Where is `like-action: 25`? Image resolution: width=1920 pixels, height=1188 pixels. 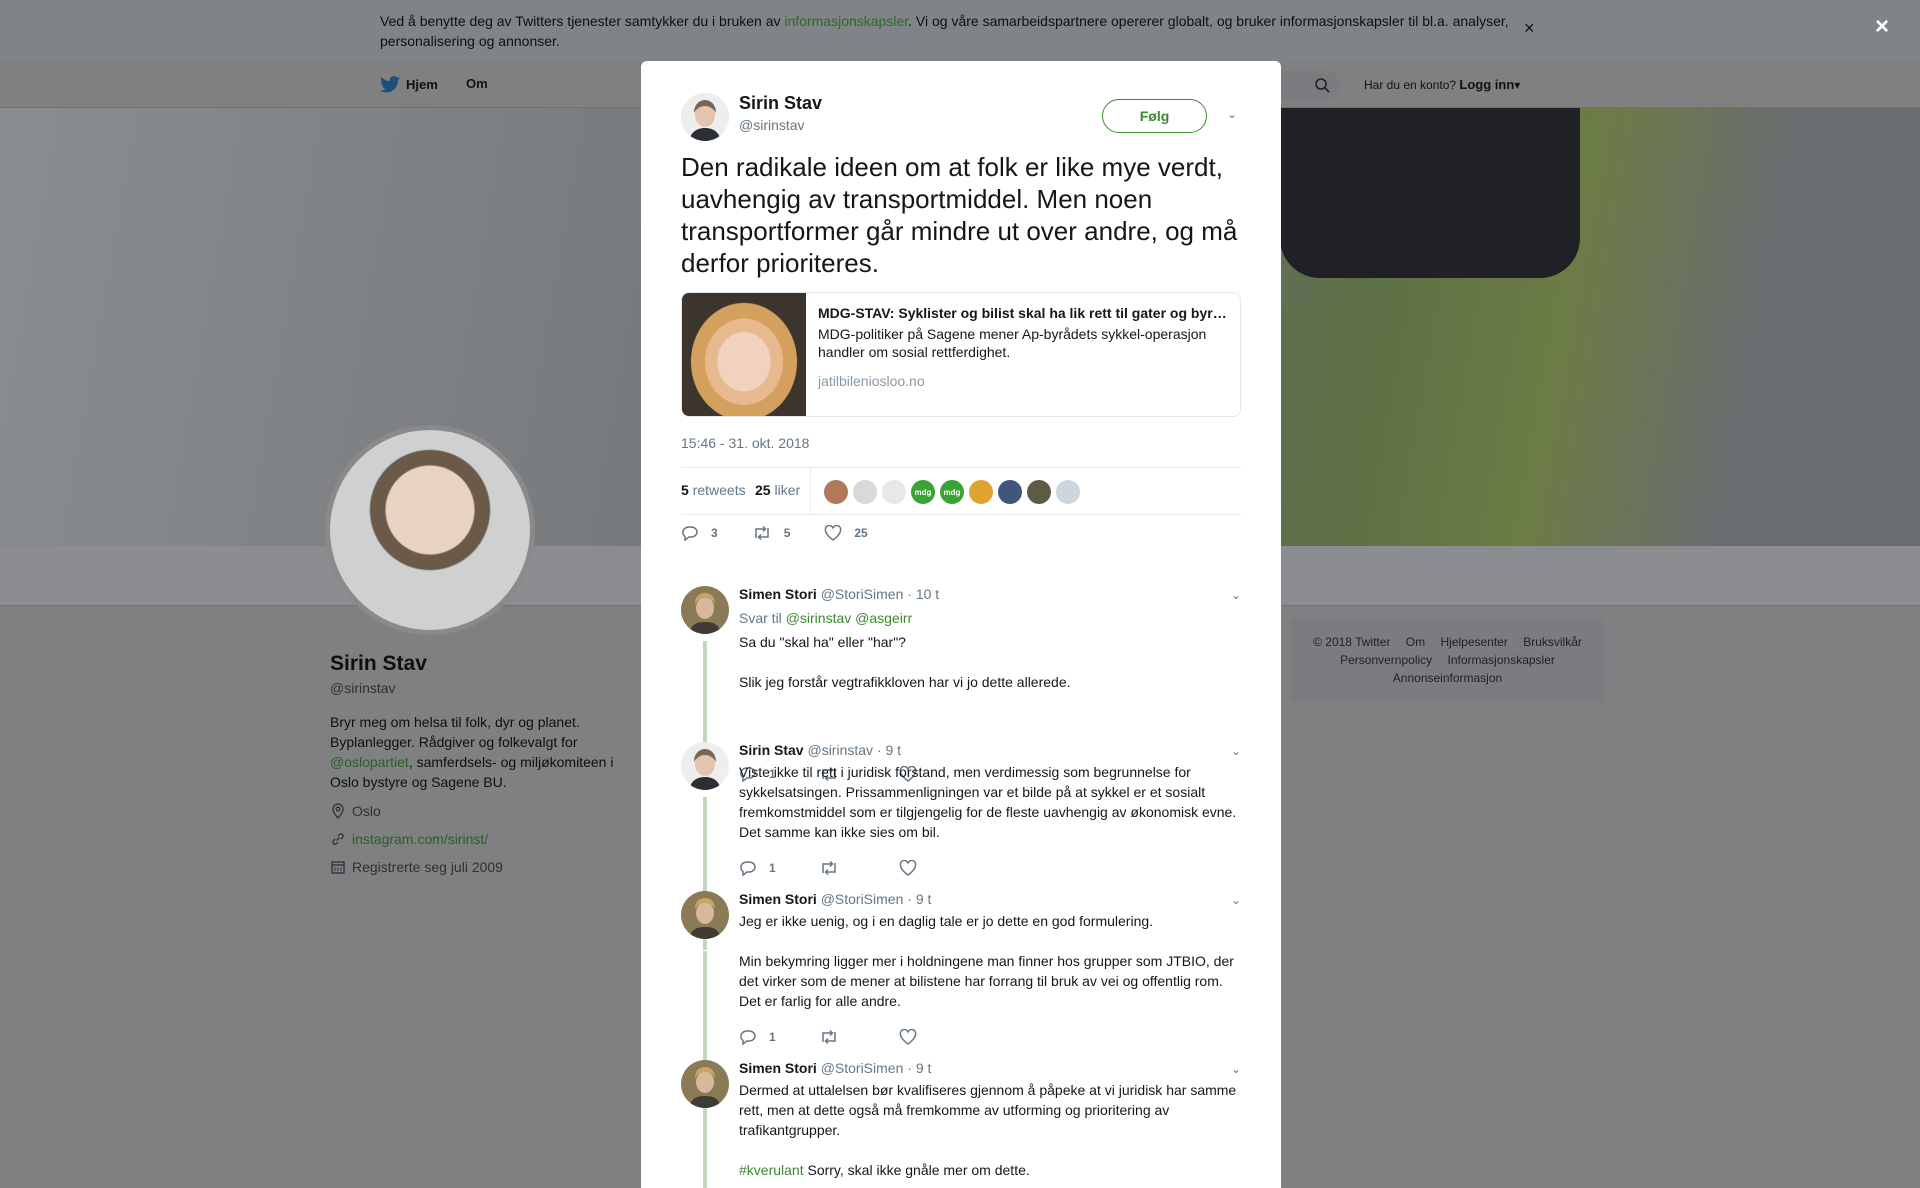
like-action: 25 is located at coordinates (846, 533).